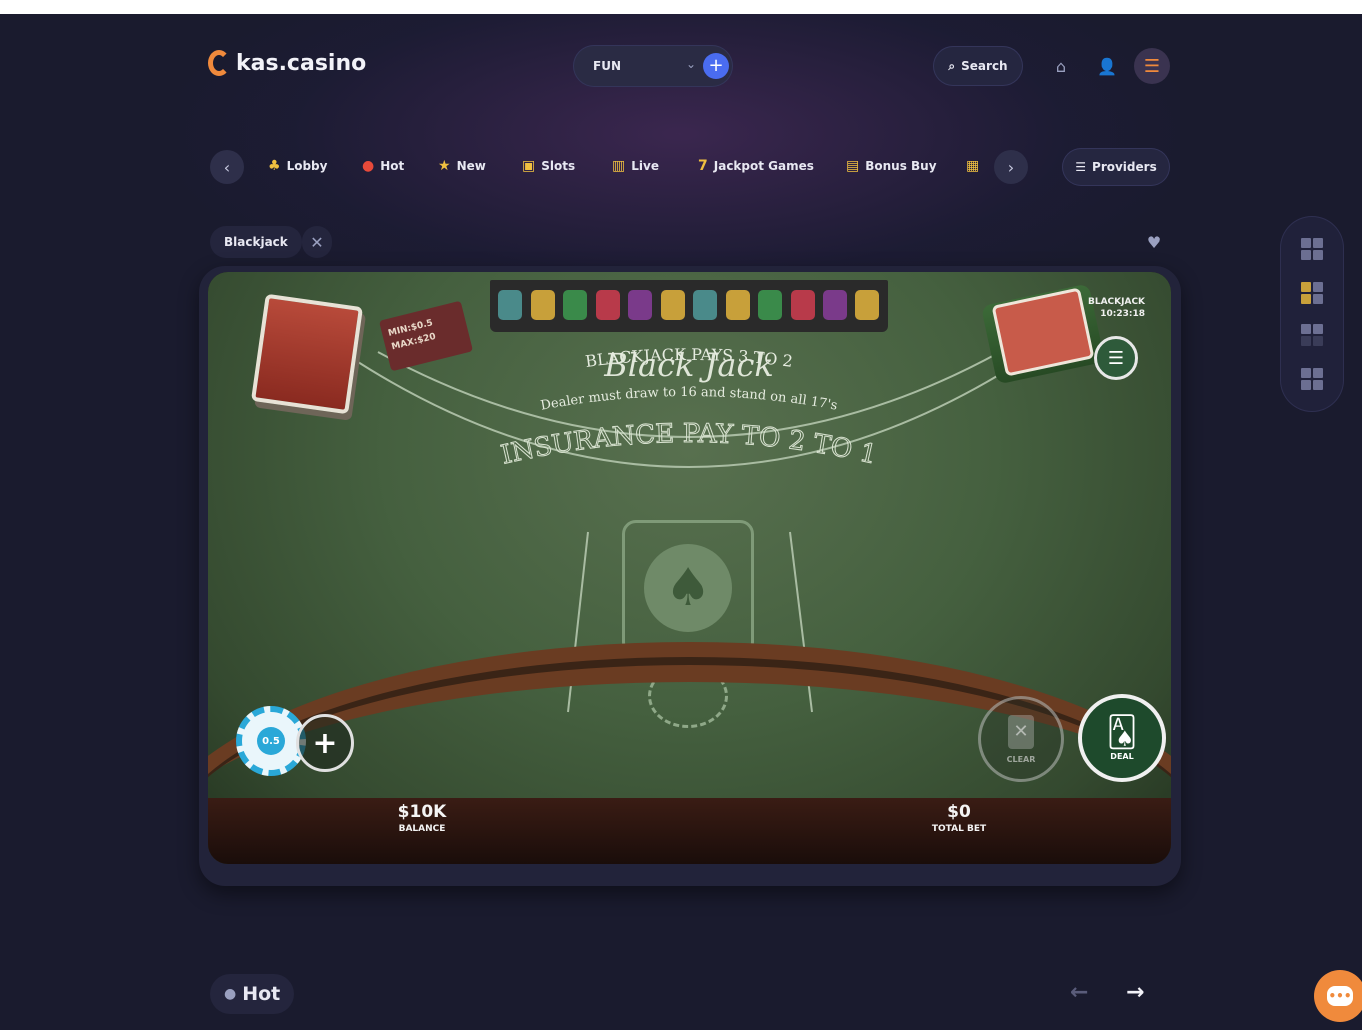  I want to click on search-button: ⌕ Search, so click(978, 66).